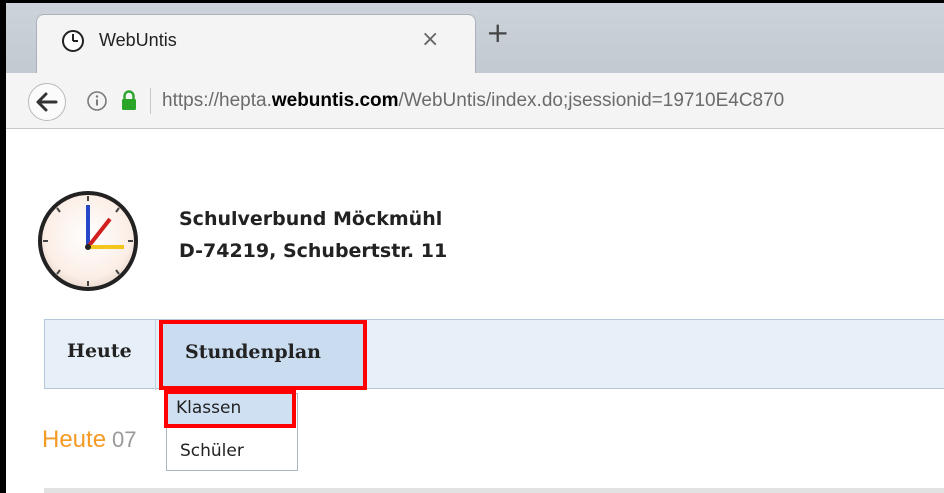 This screenshot has height=493, width=944. Describe the element at coordinates (335, 100) in the screenshot. I see `url-domain: webuntis.com` at that location.